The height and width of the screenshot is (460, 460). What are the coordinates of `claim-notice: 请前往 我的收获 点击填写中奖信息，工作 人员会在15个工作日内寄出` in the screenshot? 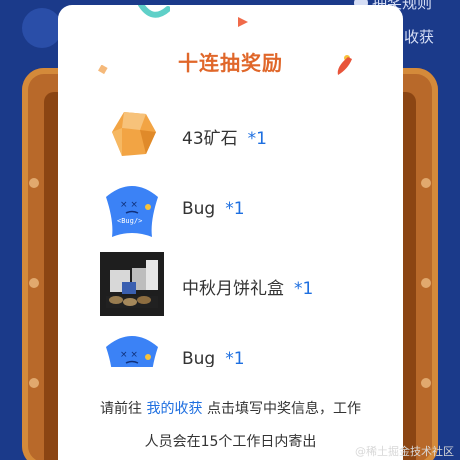 It's located at (230, 426).